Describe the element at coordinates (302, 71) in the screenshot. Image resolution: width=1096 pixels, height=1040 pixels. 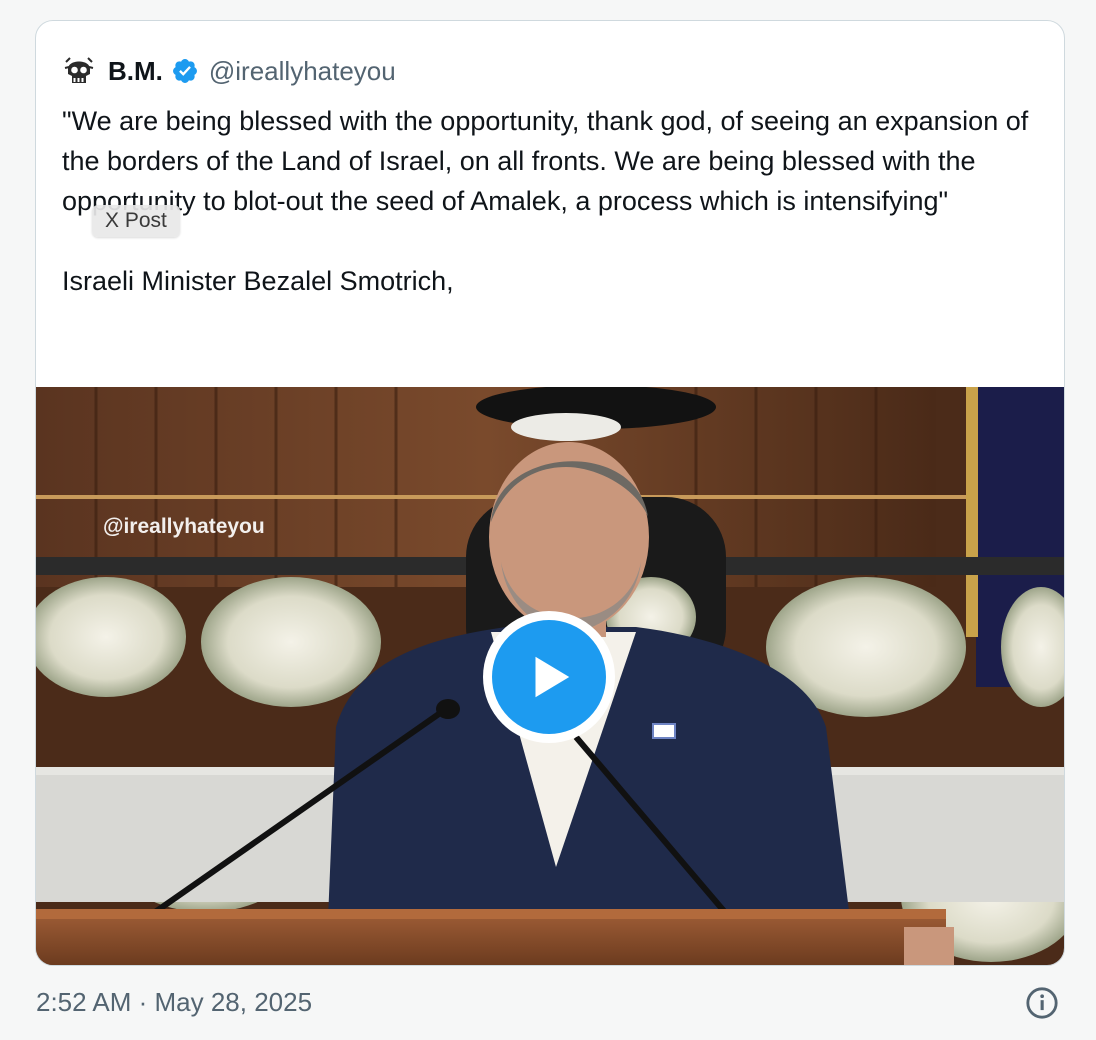
I see `user-handle: @ireallyhateyou` at that location.